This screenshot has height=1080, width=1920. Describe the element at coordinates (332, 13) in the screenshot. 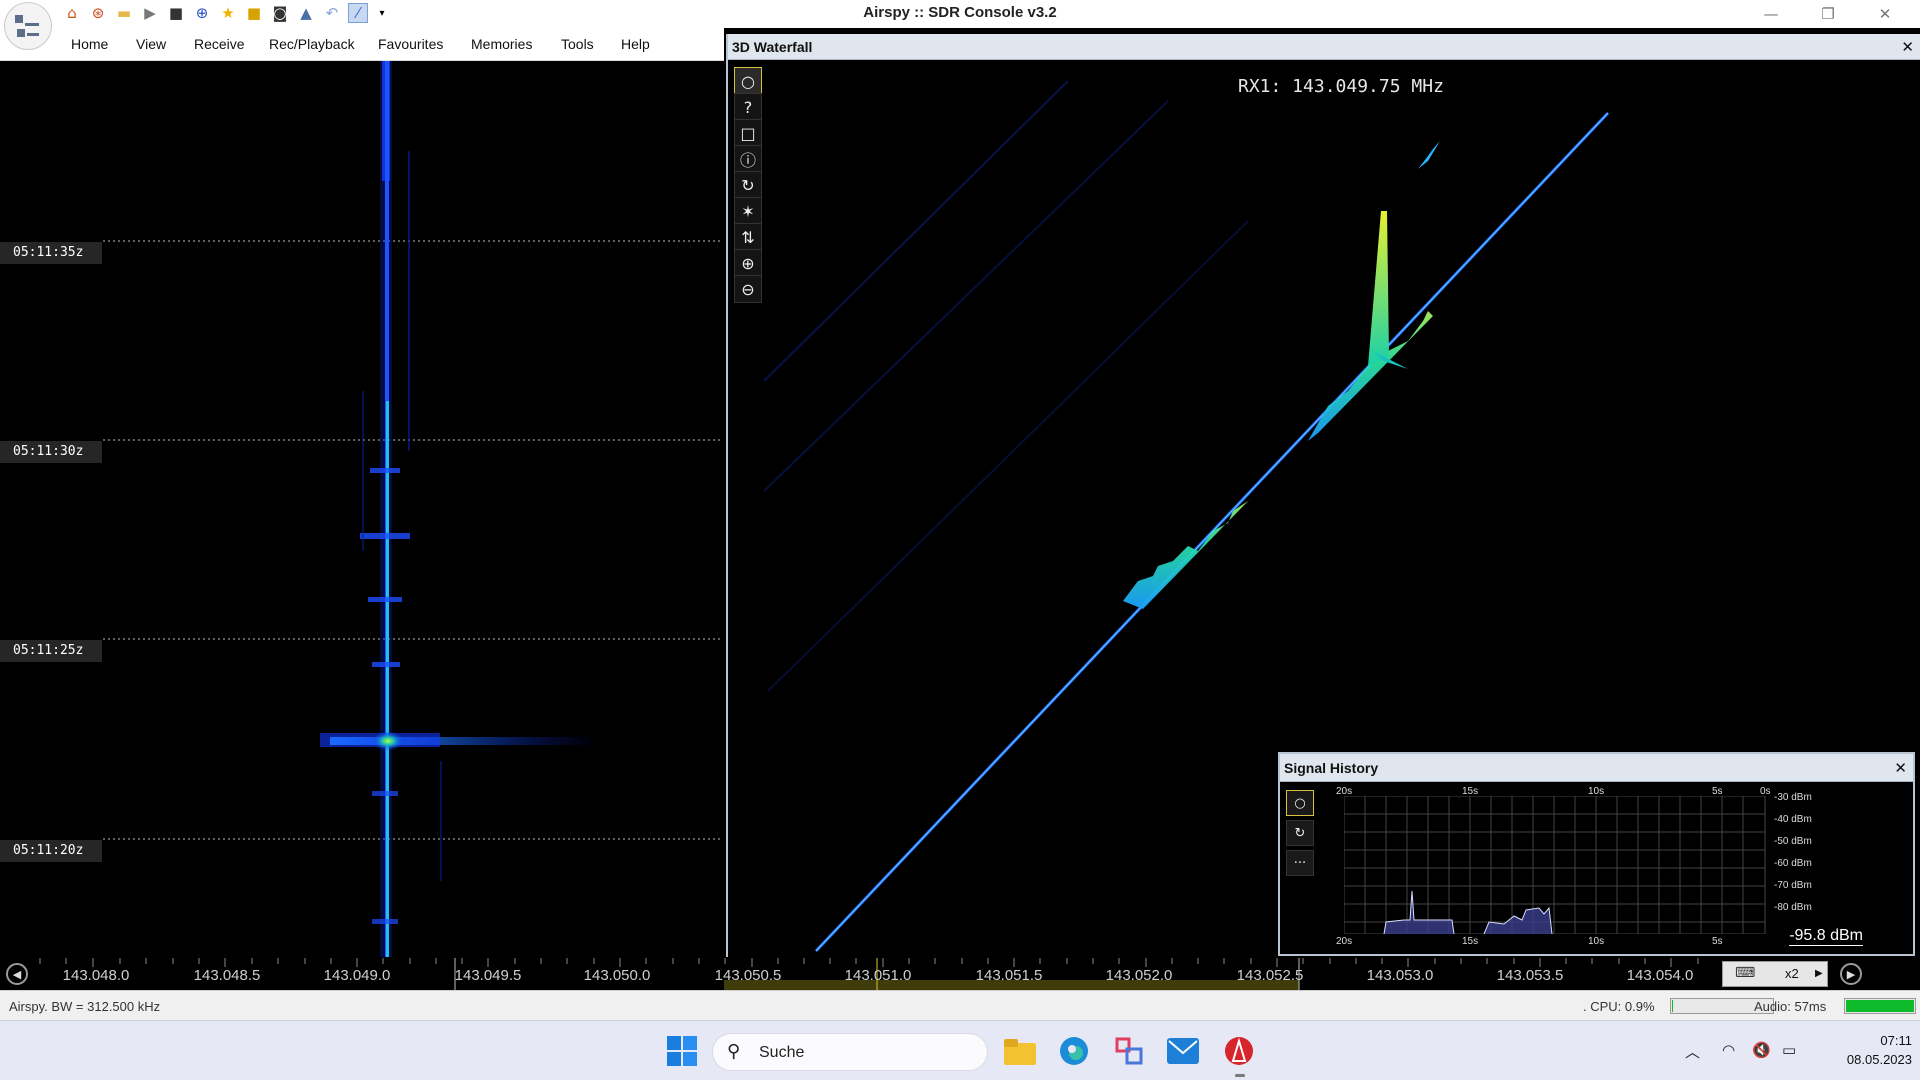

I see `undo-icon: ↶` at that location.